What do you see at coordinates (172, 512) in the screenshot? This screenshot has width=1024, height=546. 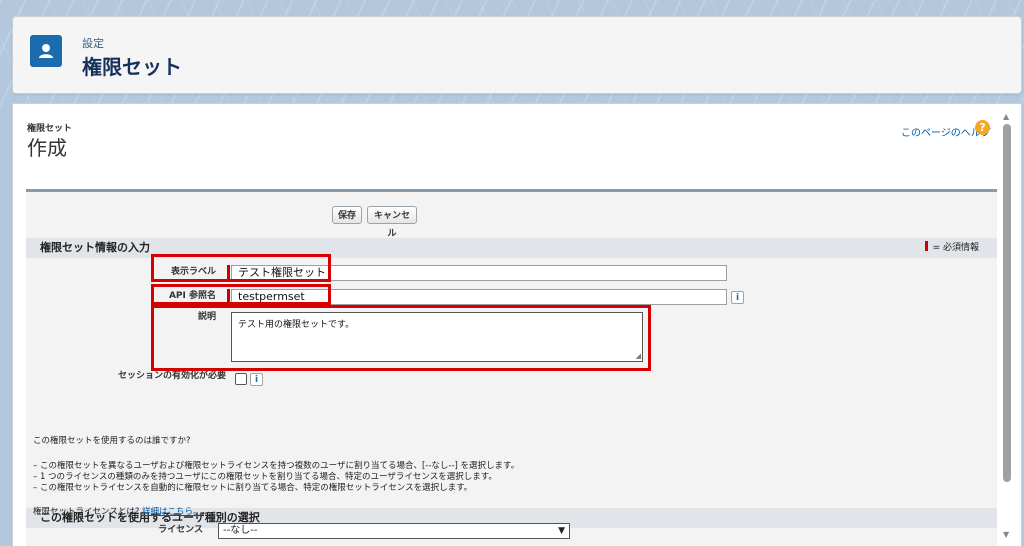 I see `details-link: 詳細はこちら。` at bounding box center [172, 512].